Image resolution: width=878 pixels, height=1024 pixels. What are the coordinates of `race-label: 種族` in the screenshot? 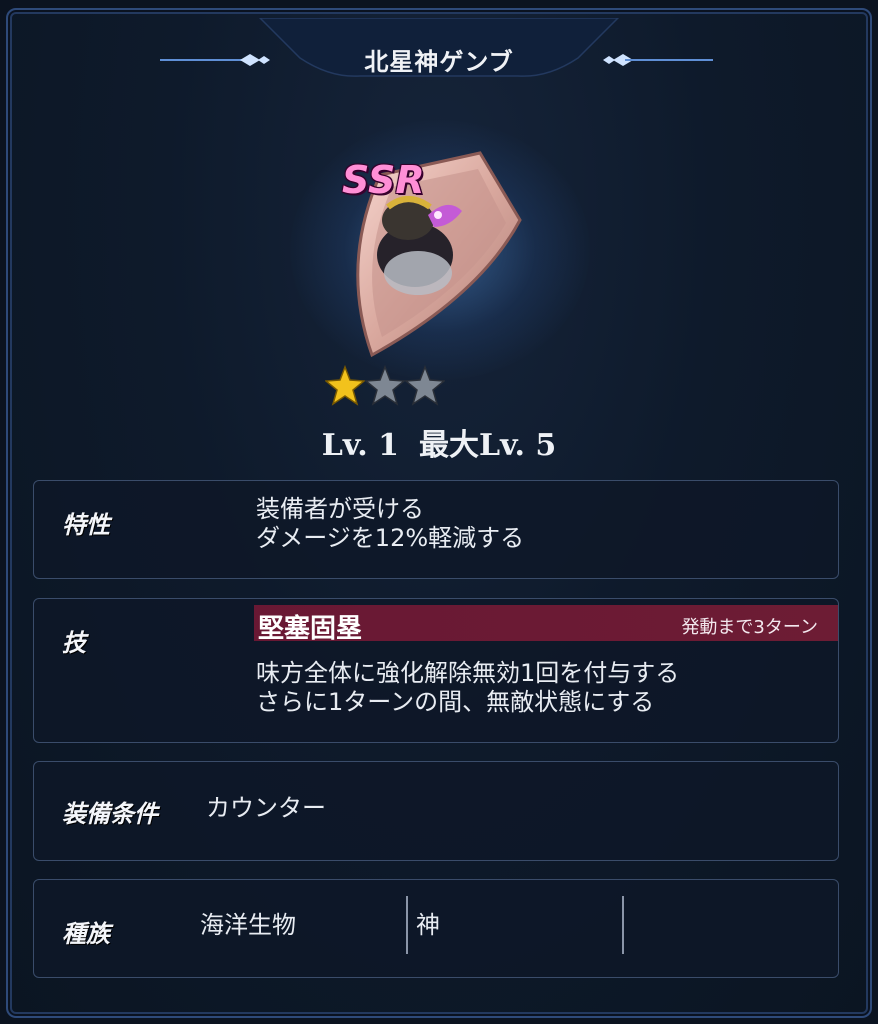 It's located at (86, 934).